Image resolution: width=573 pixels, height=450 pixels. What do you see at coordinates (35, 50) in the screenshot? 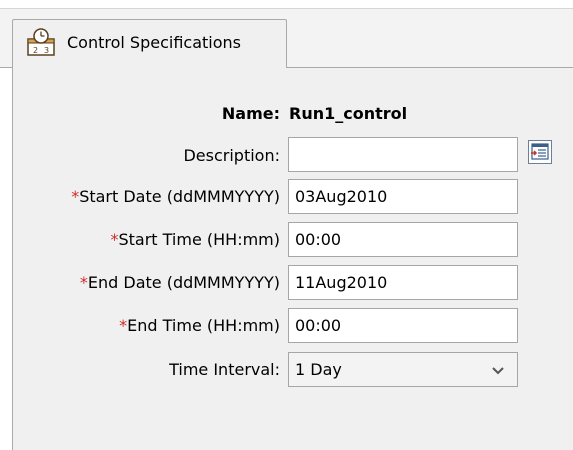
I see `svg-text: 2` at bounding box center [35, 50].